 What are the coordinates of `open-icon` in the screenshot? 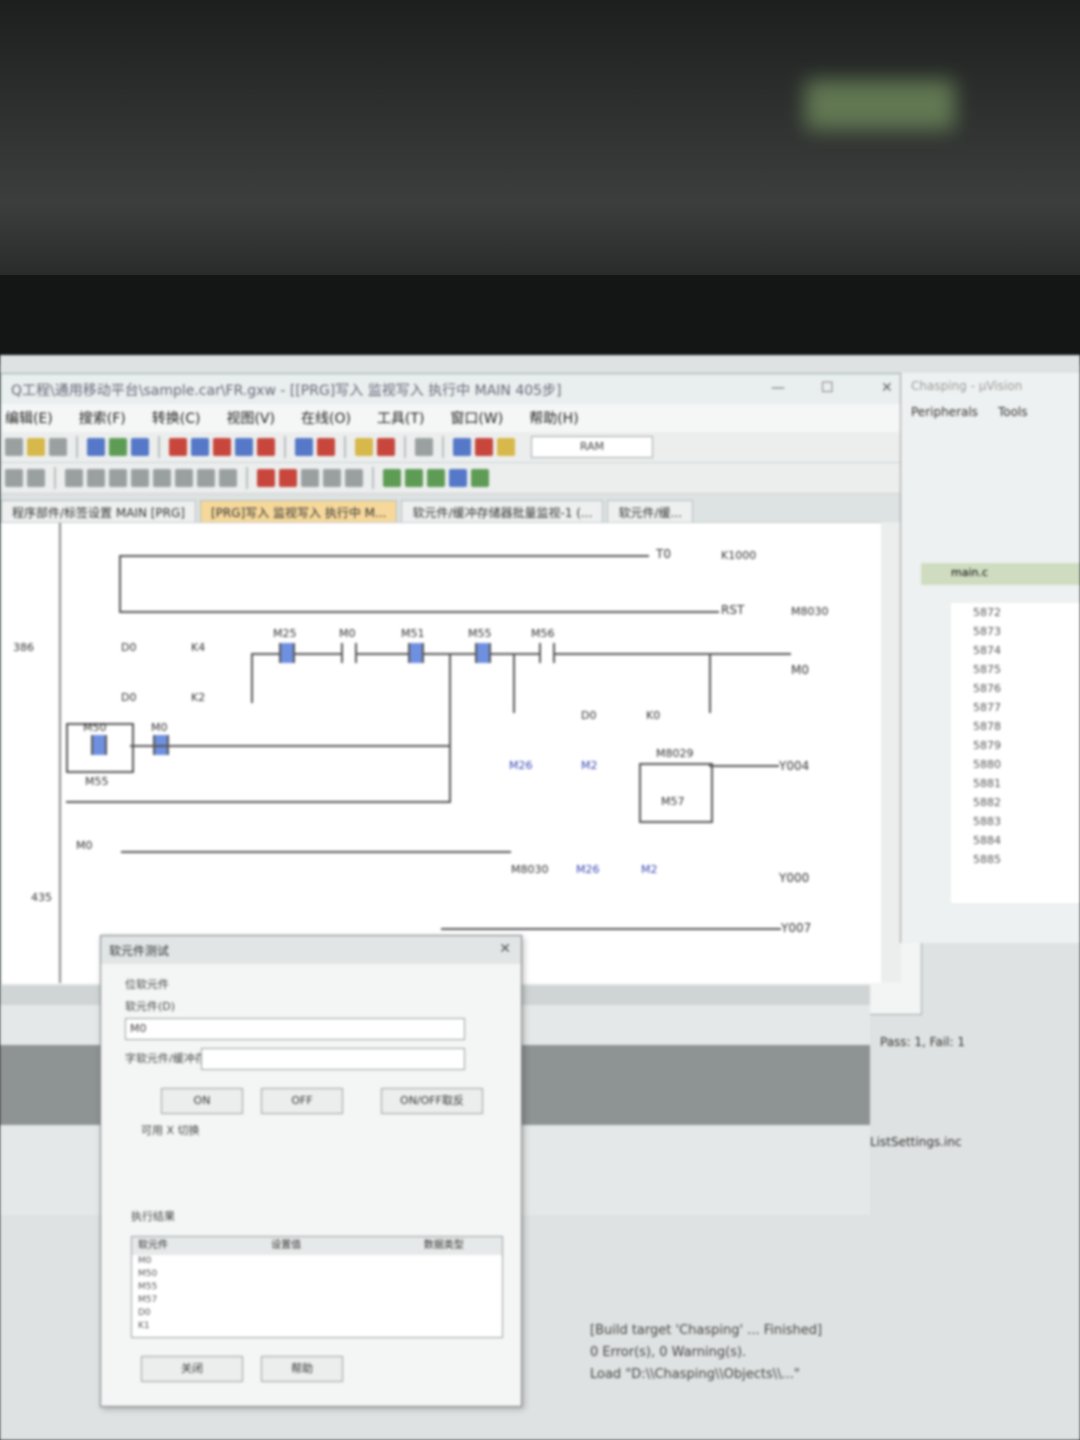 It's located at (36, 447).